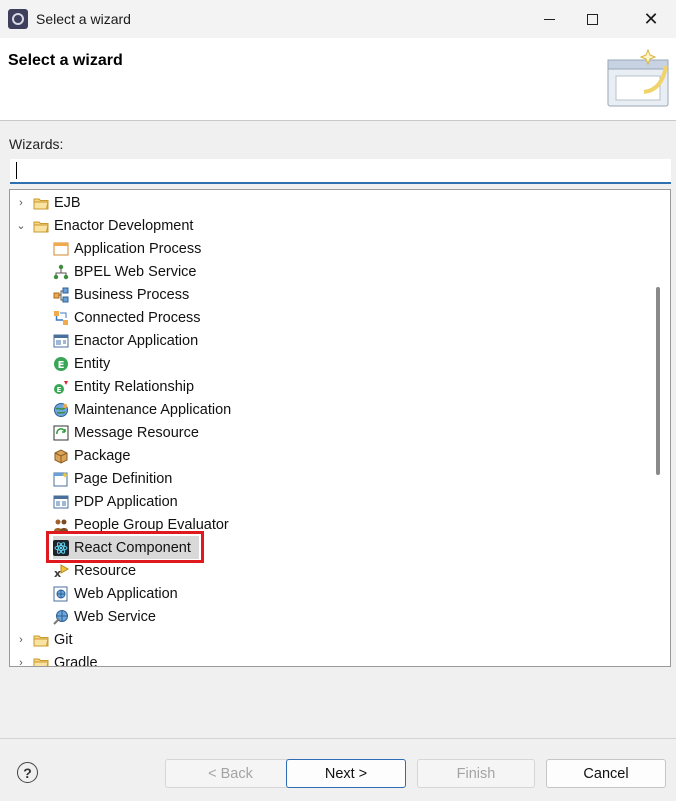  Describe the element at coordinates (21, 226) in the screenshot. I see `chevron-down-icon: ⌄` at that location.